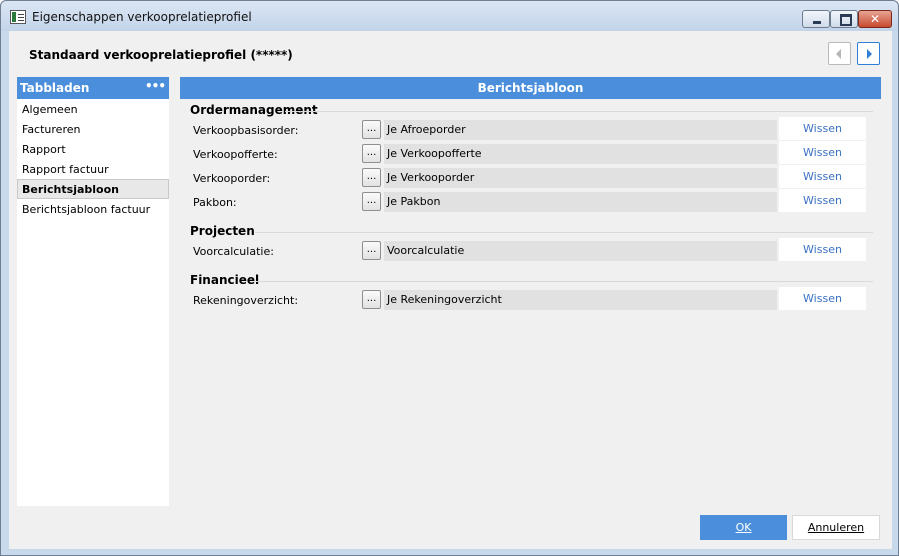 The width and height of the screenshot is (899, 556). What do you see at coordinates (55, 88) in the screenshot?
I see `sidebar-title: Tabbladen` at bounding box center [55, 88].